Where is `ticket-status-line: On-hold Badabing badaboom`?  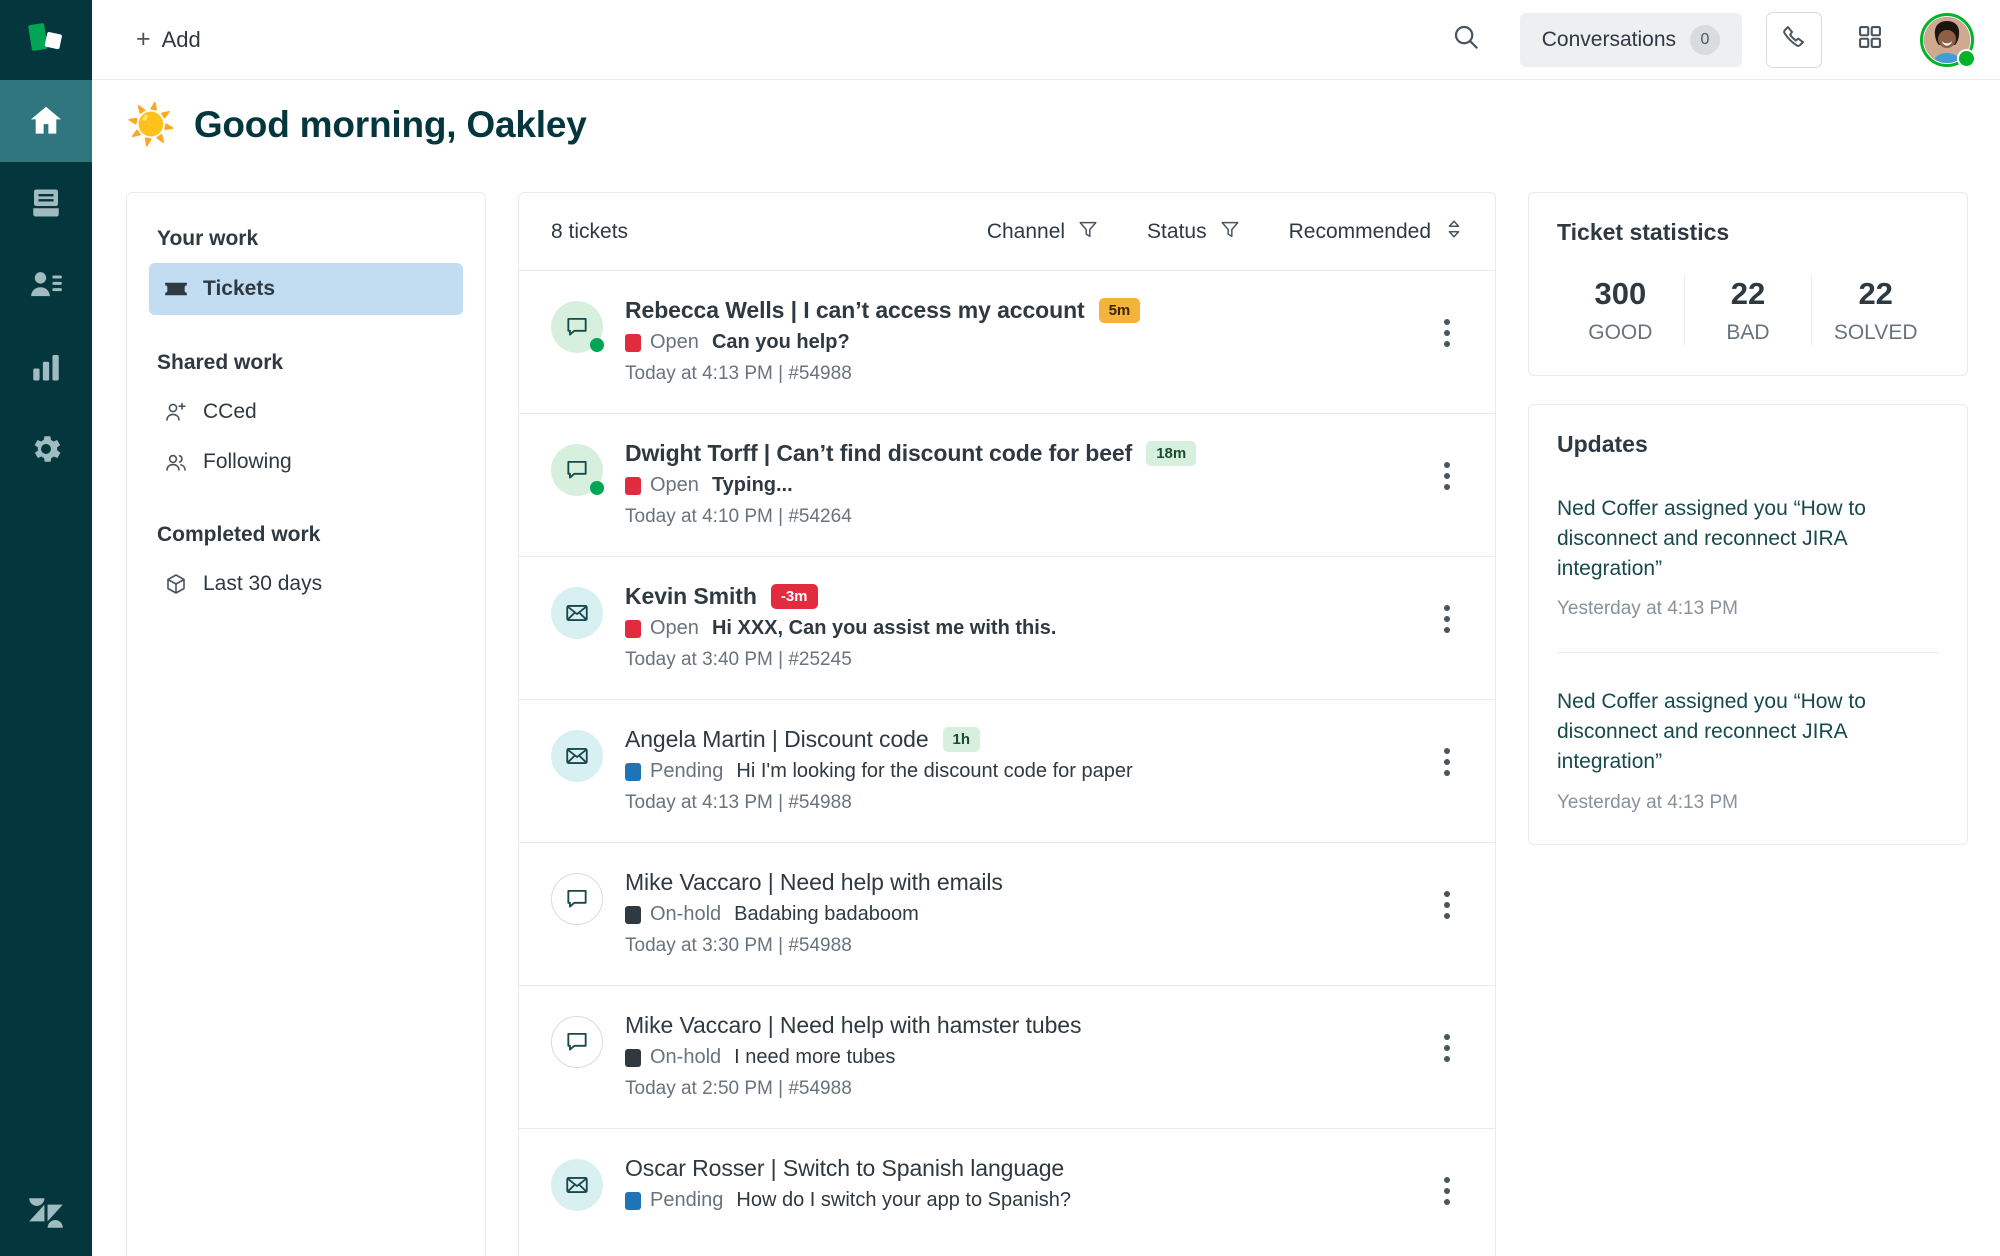
ticket-status-line: On-hold Badabing badaboom is located at coordinates (1021, 914).